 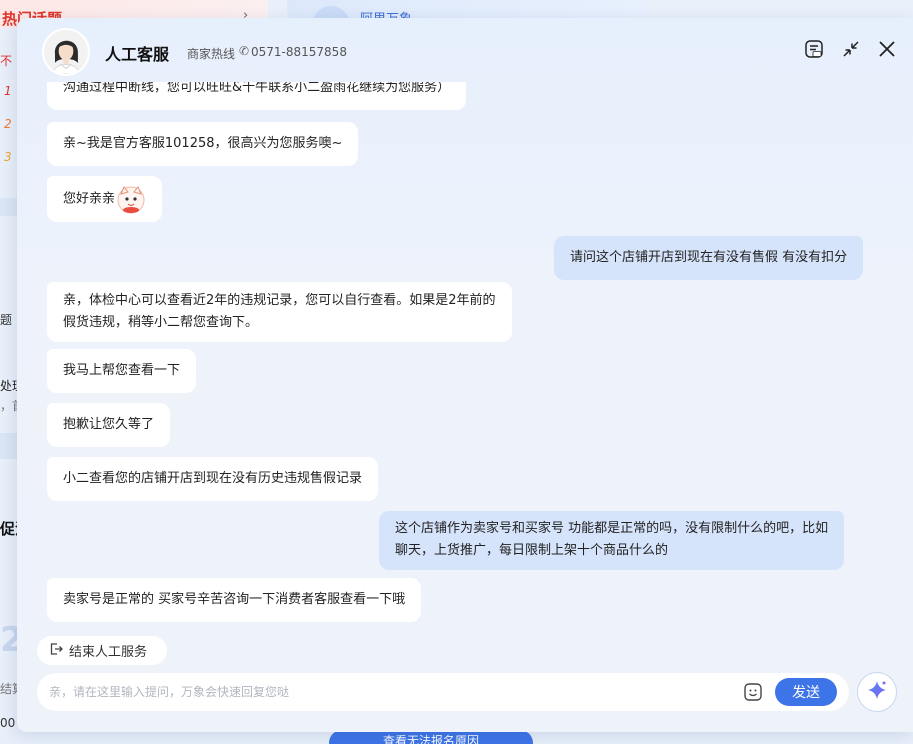 I want to click on hotline-label: 商家热线, so click(x=211, y=54).